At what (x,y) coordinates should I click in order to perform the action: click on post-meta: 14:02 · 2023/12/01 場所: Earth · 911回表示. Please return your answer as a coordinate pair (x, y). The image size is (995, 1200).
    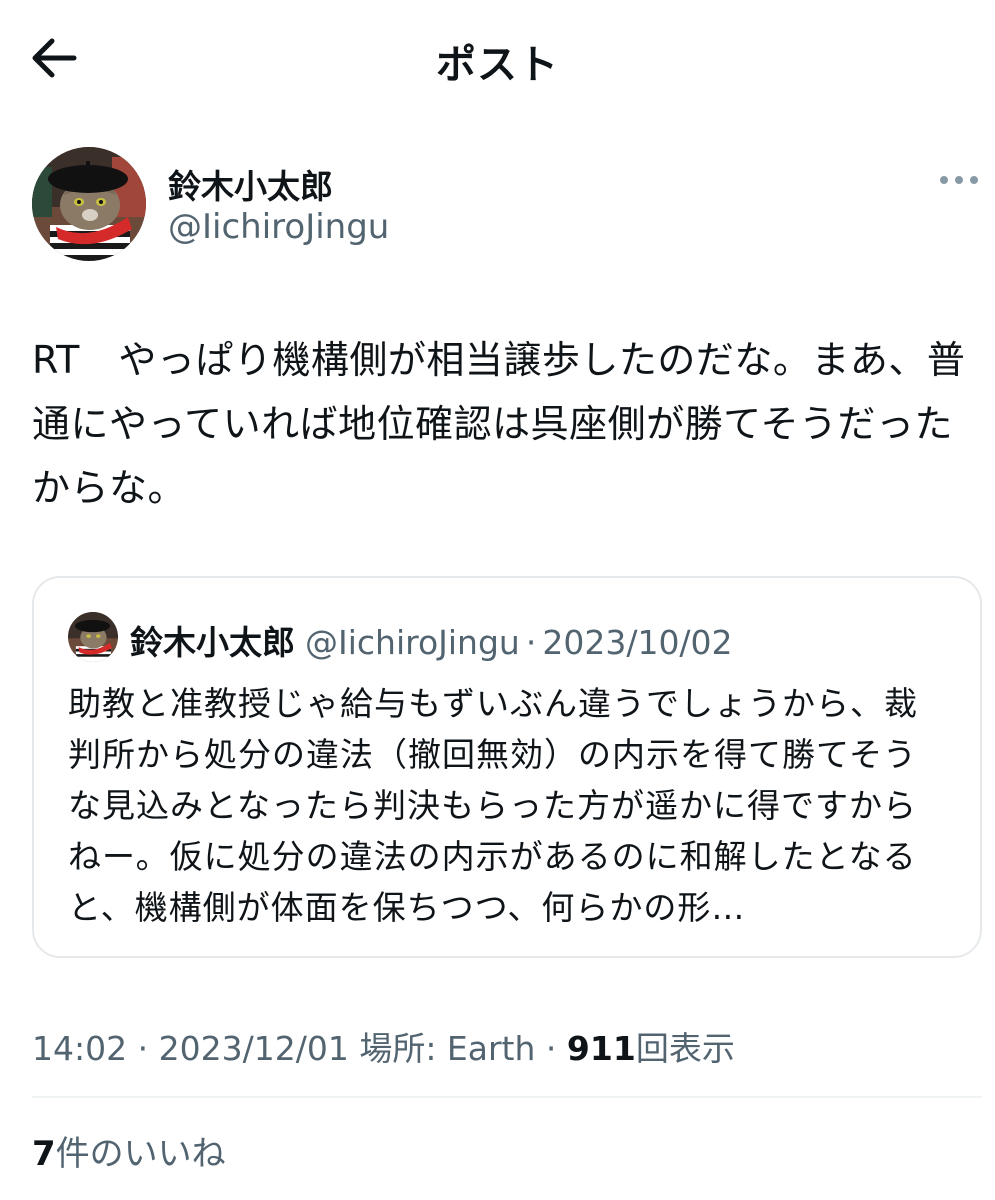
    Looking at the image, I should click on (383, 1046).